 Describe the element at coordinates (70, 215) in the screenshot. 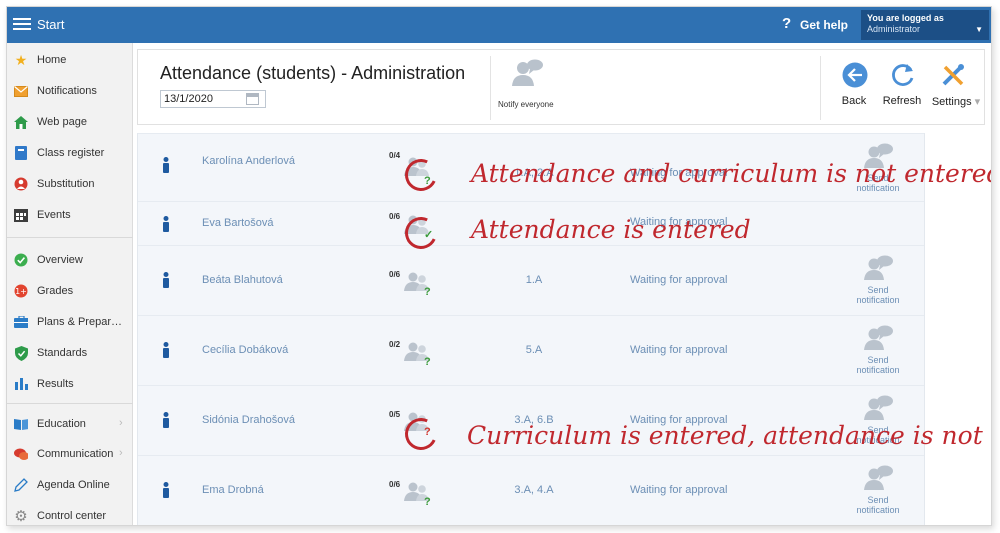

I see `sidebar-item-events: Events` at that location.